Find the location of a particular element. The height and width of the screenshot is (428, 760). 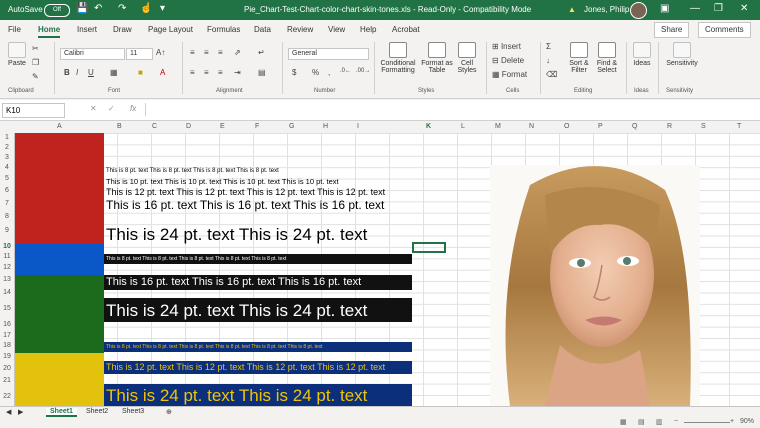

row-header-3: 3 is located at coordinates (7, 157).